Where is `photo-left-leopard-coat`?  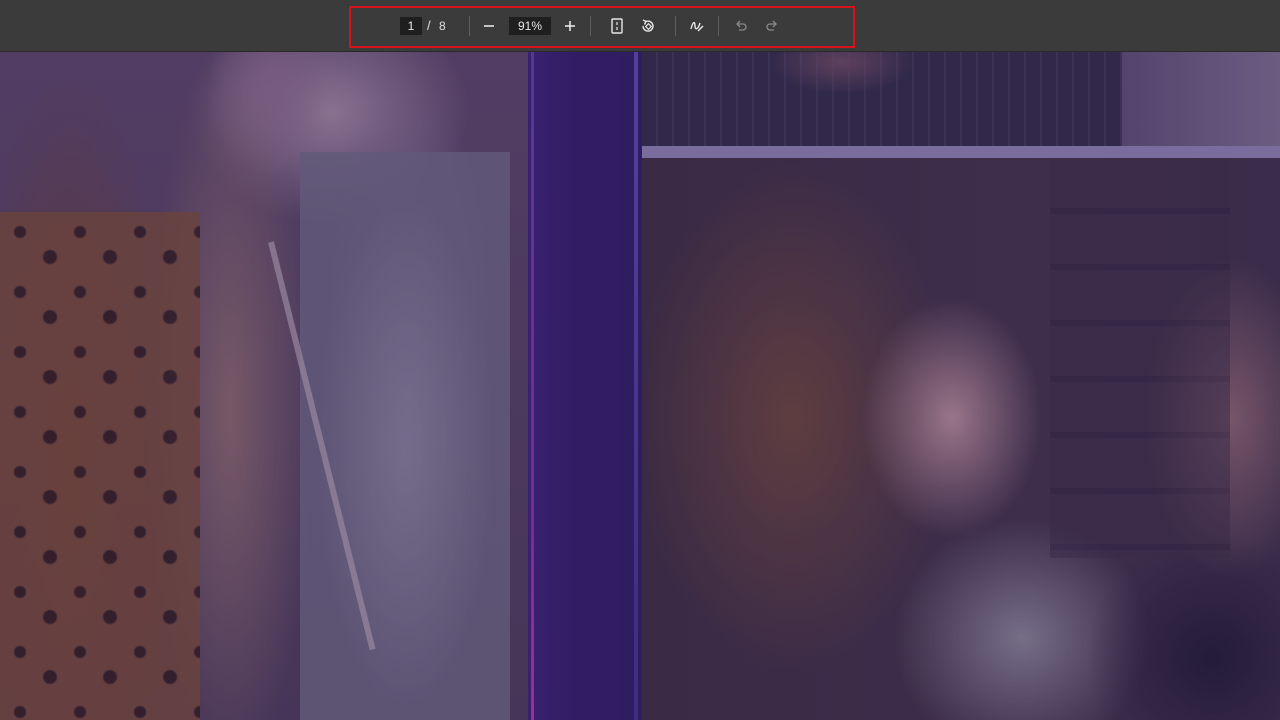
photo-left-leopard-coat is located at coordinates (100, 466).